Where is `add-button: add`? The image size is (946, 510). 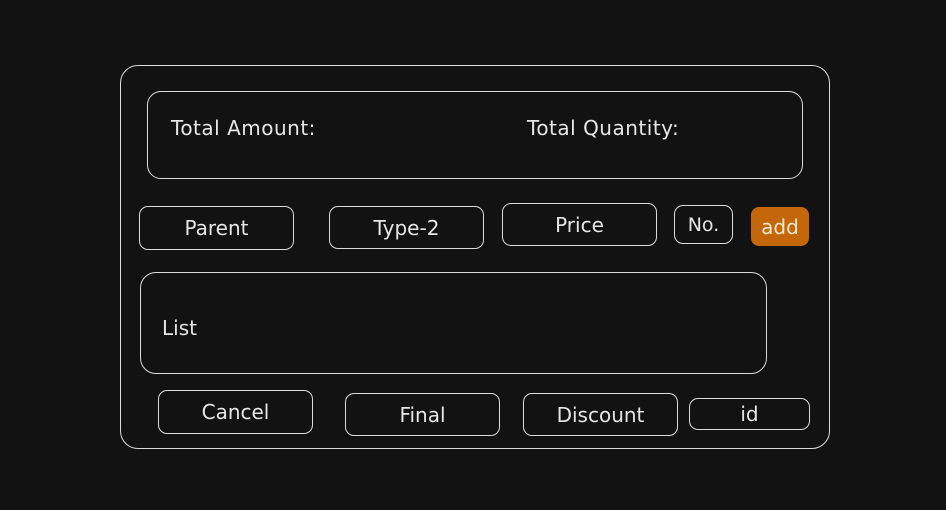 add-button: add is located at coordinates (780, 226).